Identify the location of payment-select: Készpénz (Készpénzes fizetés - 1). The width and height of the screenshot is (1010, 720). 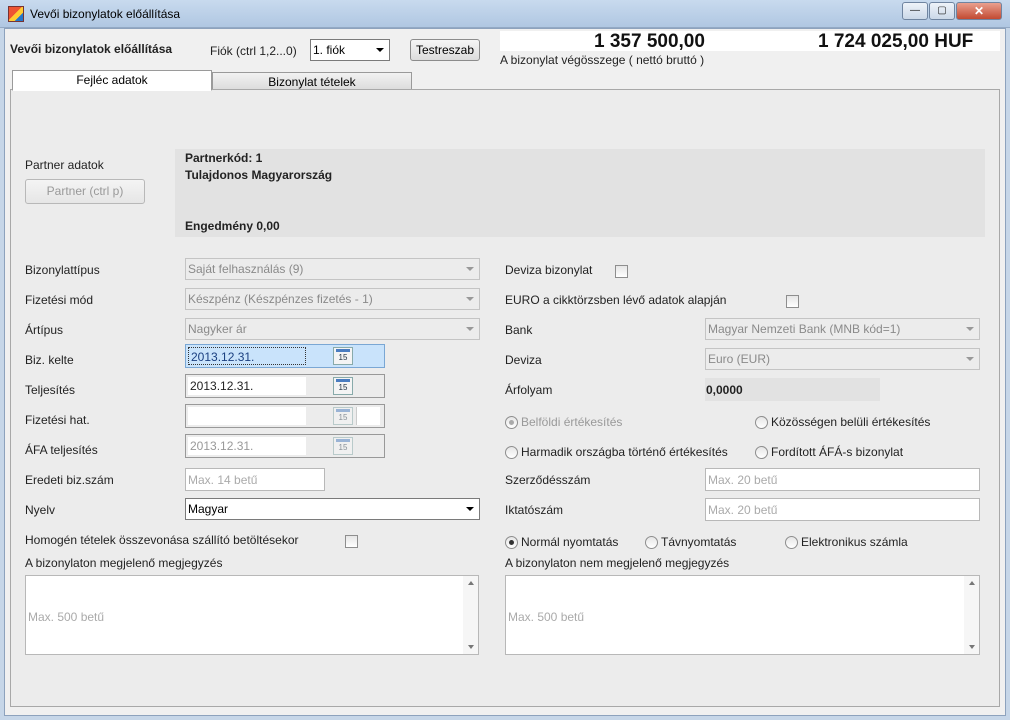
(332, 299).